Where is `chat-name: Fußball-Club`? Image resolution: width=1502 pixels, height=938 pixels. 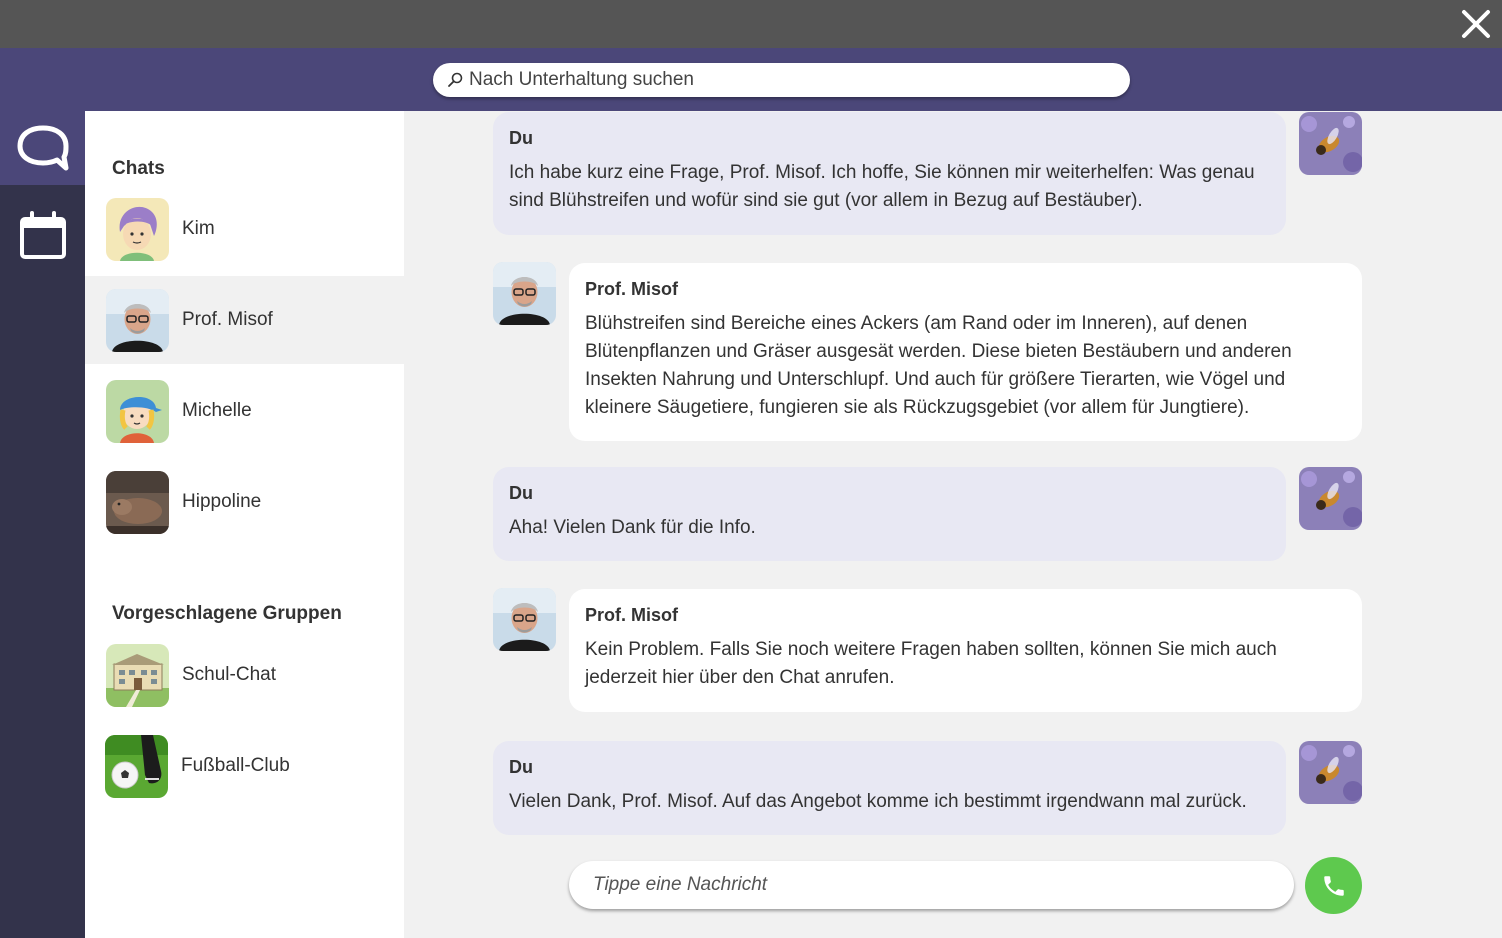 chat-name: Fußball-Club is located at coordinates (235, 765).